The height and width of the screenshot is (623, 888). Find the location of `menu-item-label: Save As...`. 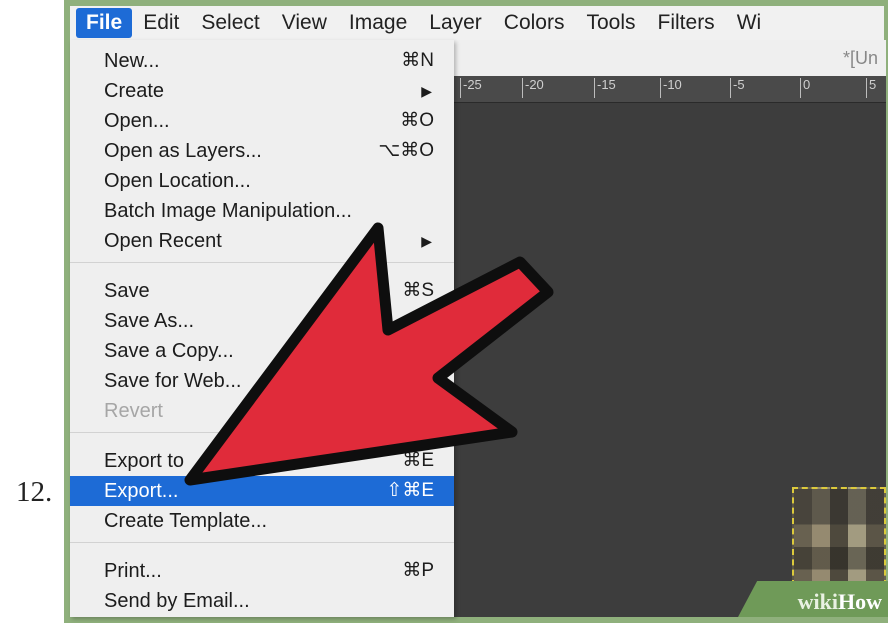

menu-item-label: Save As... is located at coordinates (149, 321).